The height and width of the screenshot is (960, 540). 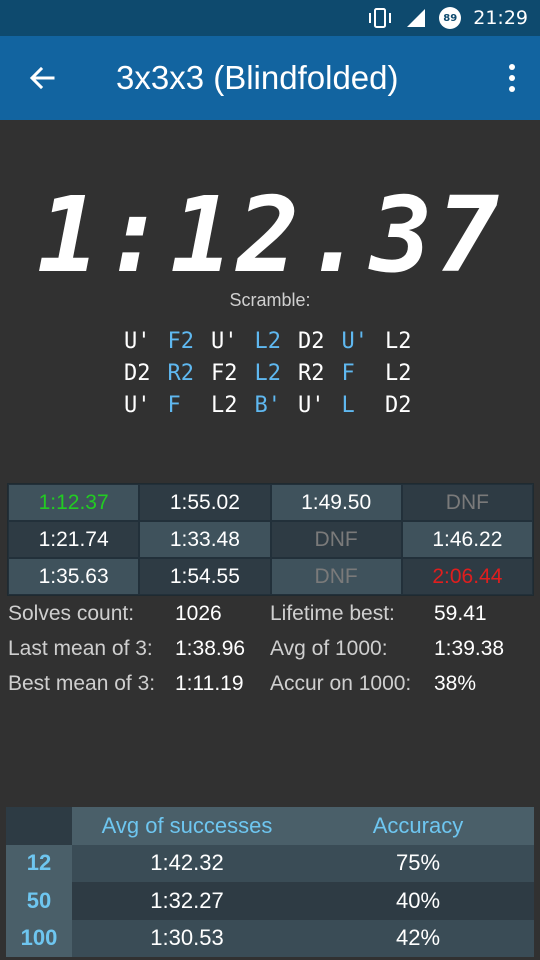 What do you see at coordinates (187, 826) in the screenshot?
I see `table-header-avg: Avg of successes` at bounding box center [187, 826].